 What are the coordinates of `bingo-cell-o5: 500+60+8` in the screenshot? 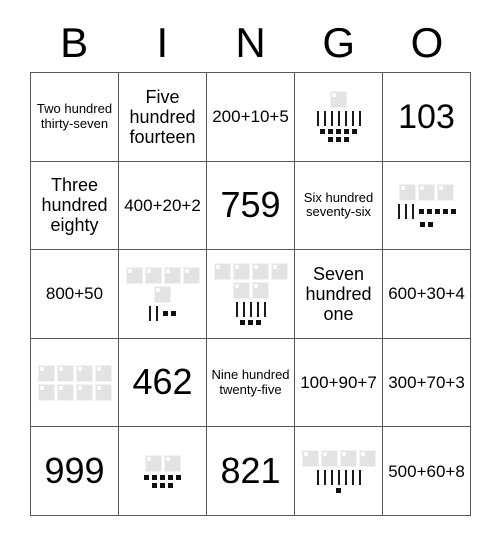 It's located at (427, 471).